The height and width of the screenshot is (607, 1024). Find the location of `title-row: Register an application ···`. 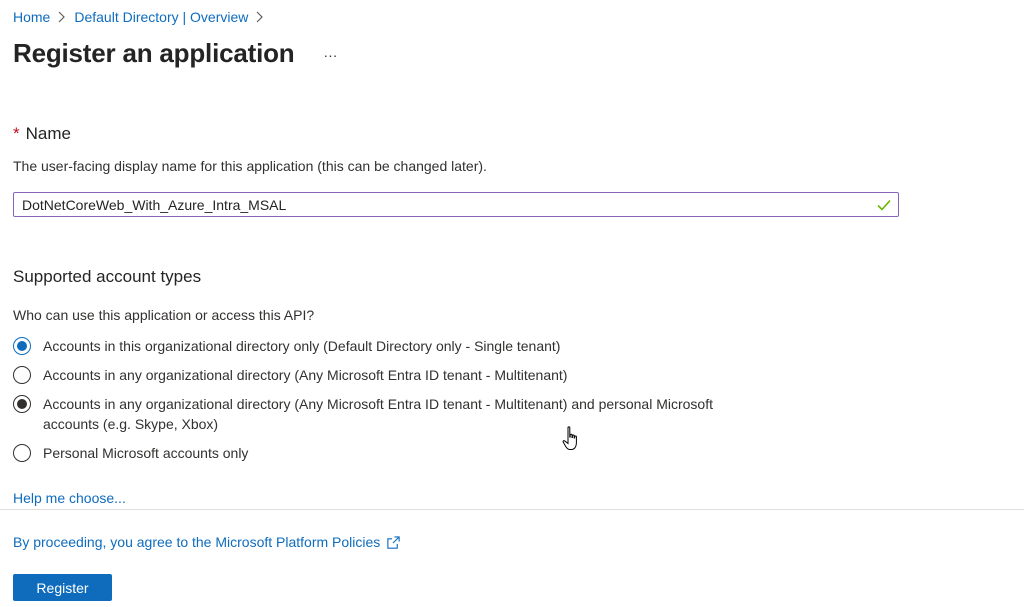

title-row: Register an application ··· is located at coordinates (176, 53).